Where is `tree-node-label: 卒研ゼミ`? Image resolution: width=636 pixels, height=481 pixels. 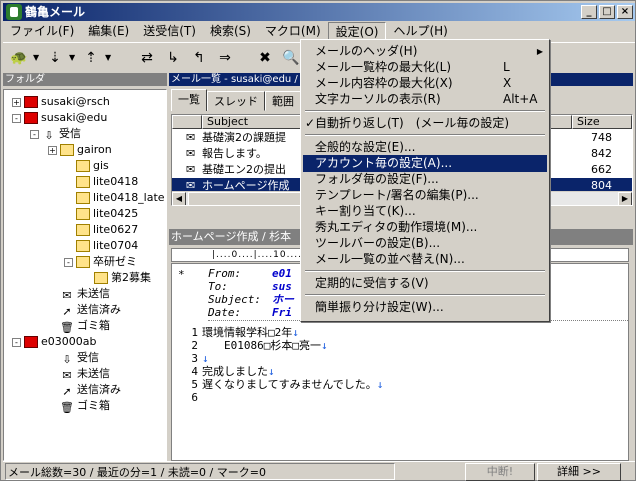
tree-node-label: 卒研ゼミ is located at coordinates (115, 261).